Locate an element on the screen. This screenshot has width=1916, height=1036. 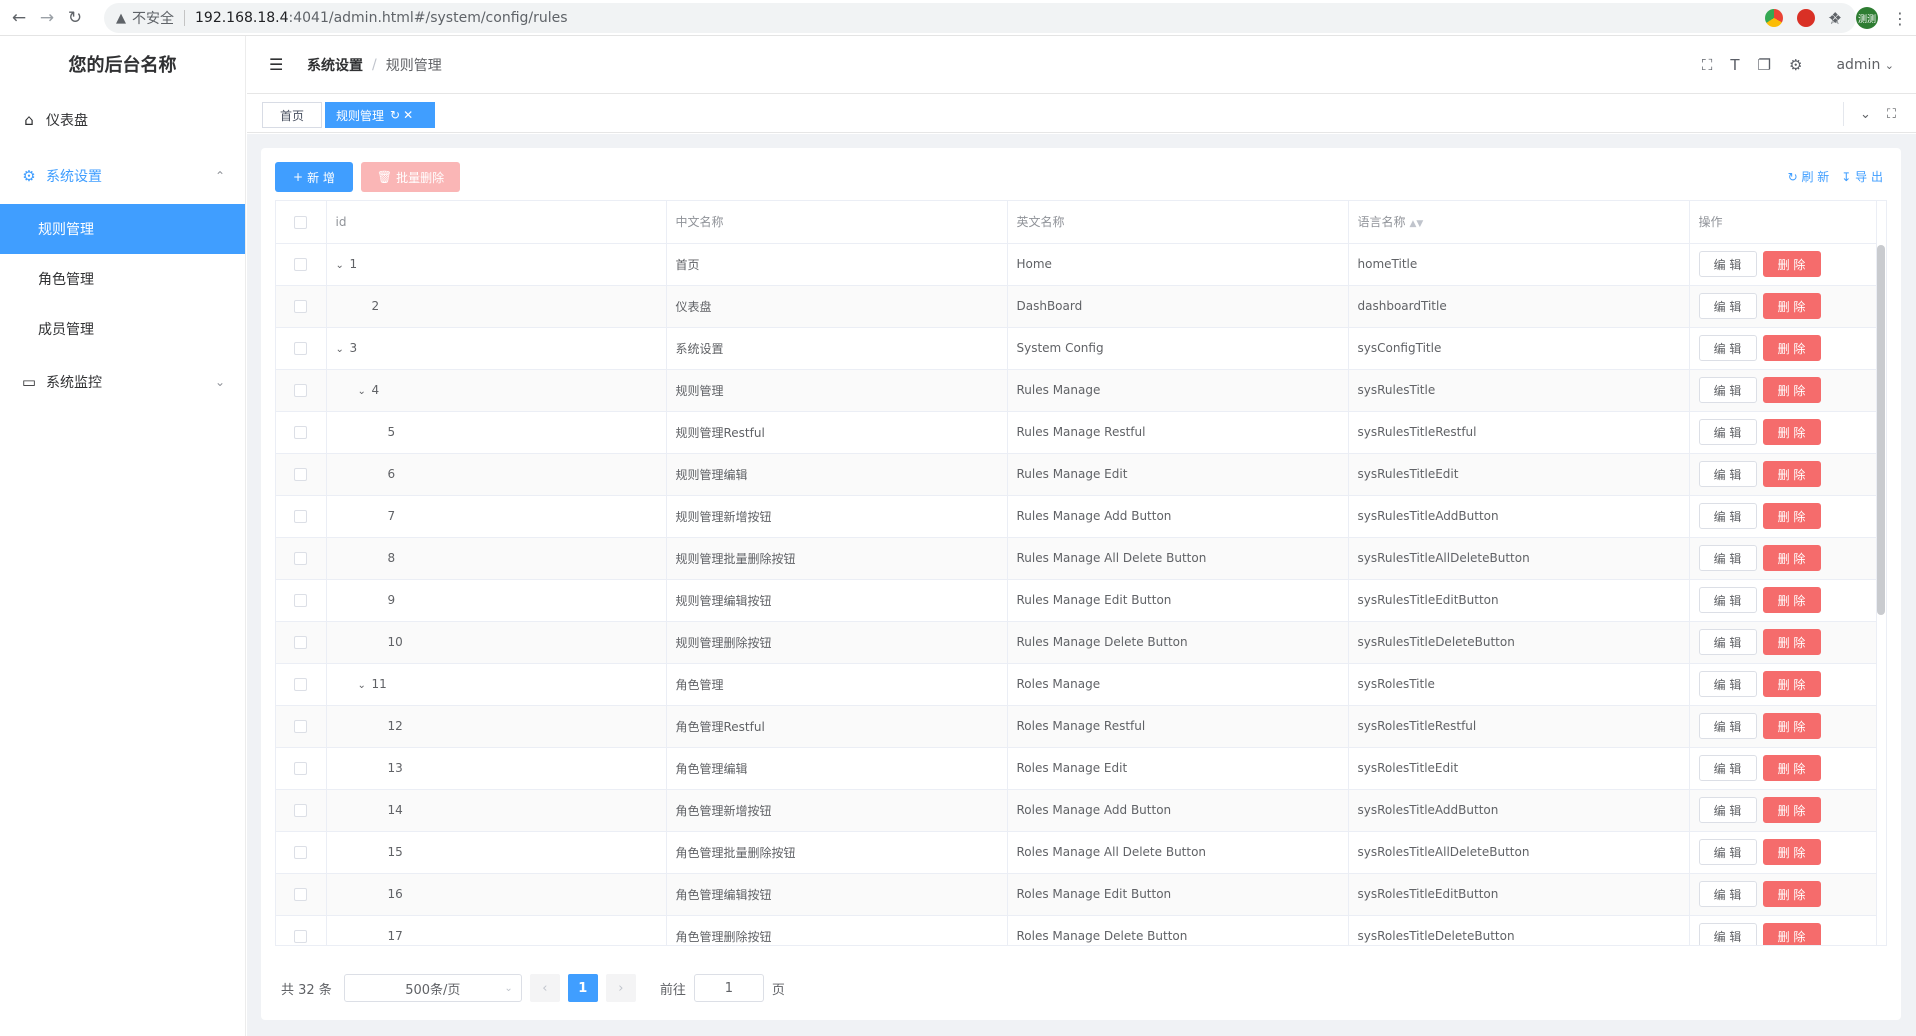
forward-icon: → is located at coordinates (47, 18).